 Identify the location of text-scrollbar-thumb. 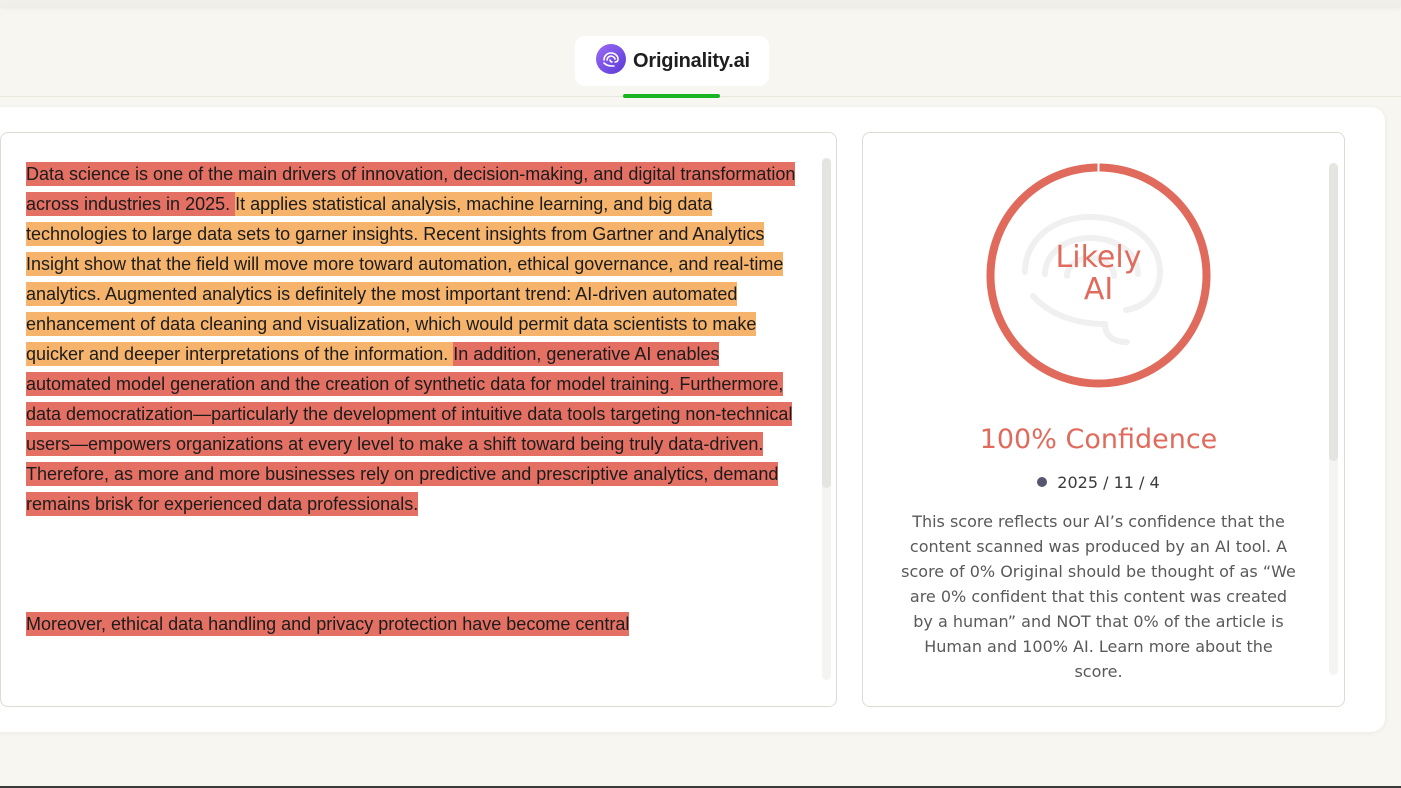
(826, 323).